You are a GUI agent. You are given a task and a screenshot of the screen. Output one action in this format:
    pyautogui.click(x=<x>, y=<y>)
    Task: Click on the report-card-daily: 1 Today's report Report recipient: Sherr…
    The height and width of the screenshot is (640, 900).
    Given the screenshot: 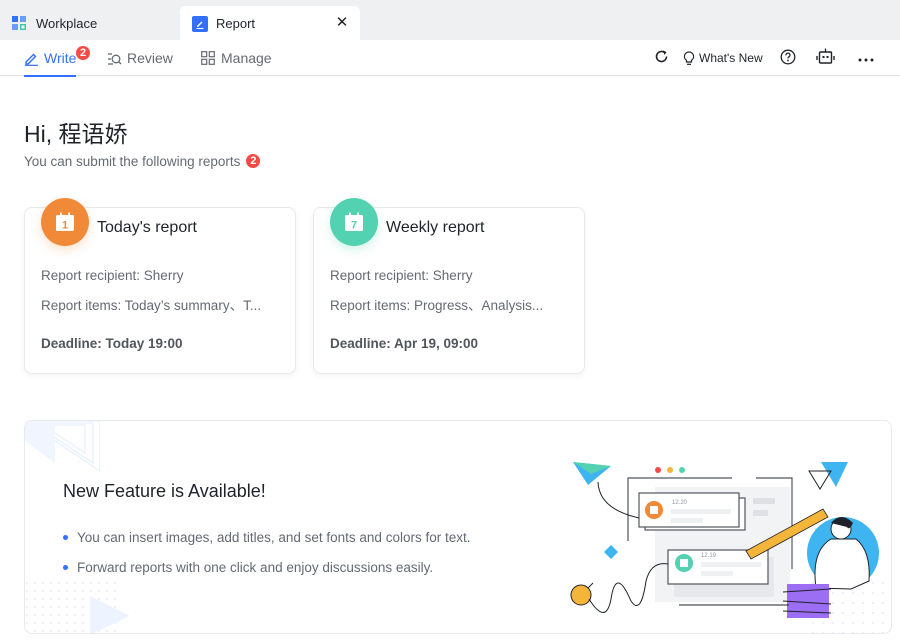 What is the action you would take?
    pyautogui.click(x=160, y=286)
    